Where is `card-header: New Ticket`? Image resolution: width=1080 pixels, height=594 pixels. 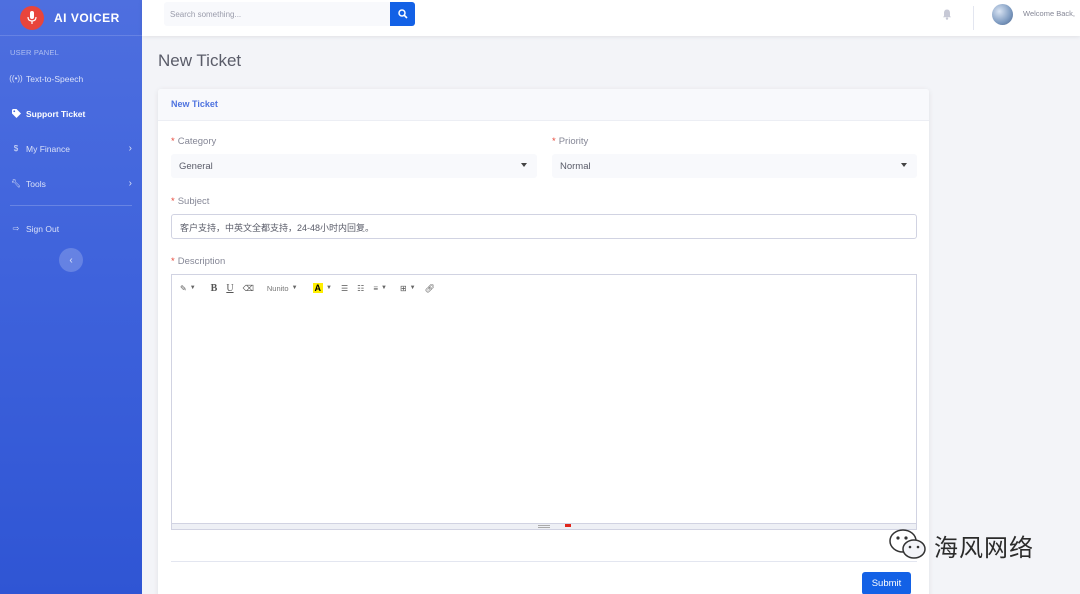
card-header: New Ticket is located at coordinates (543, 105).